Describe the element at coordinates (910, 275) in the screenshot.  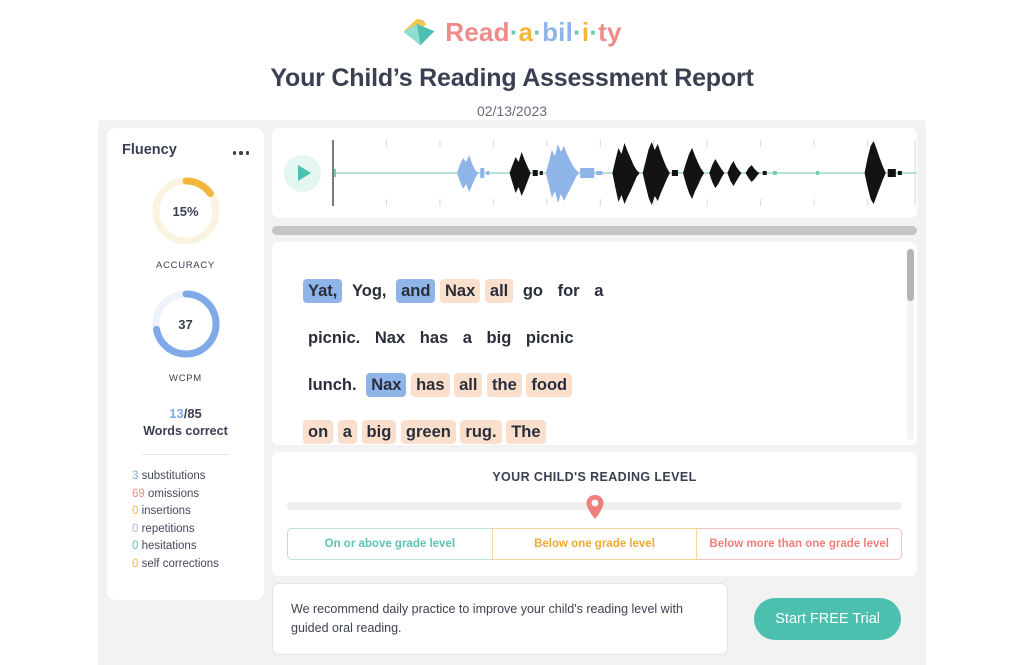
I see `passage-scrollbar-thumb` at that location.